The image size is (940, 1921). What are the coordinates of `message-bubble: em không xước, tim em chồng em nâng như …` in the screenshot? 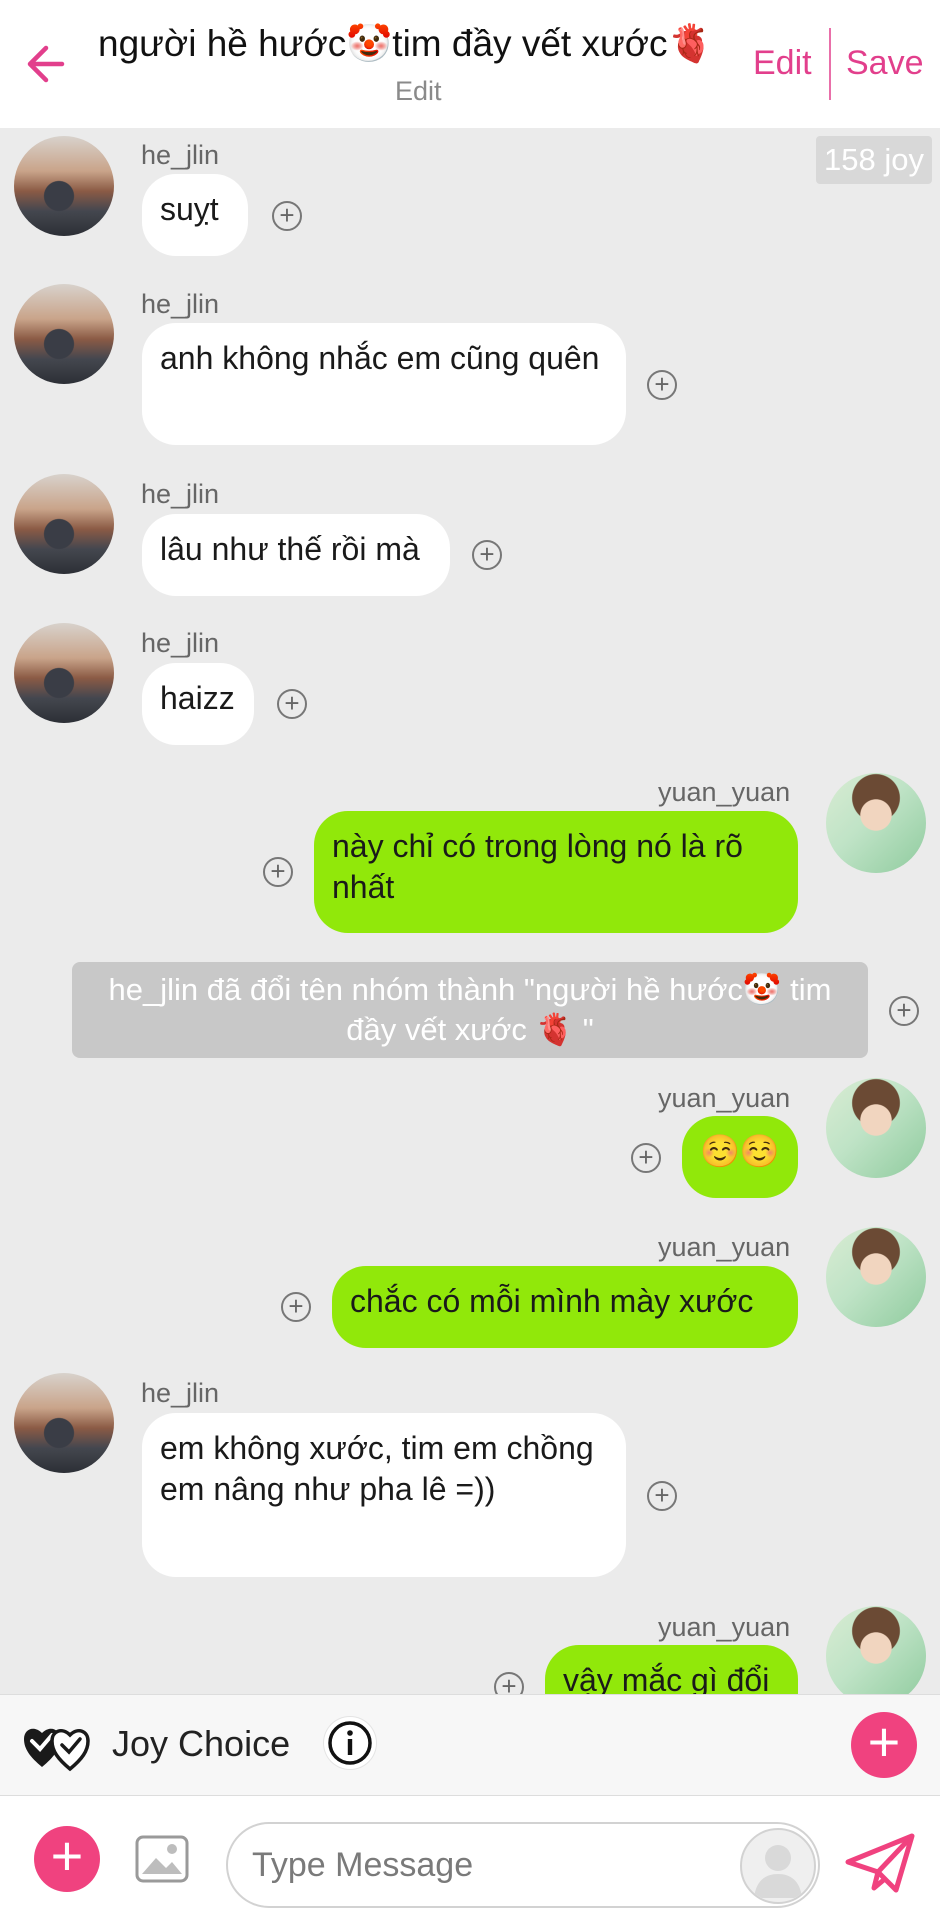 It's located at (384, 1495).